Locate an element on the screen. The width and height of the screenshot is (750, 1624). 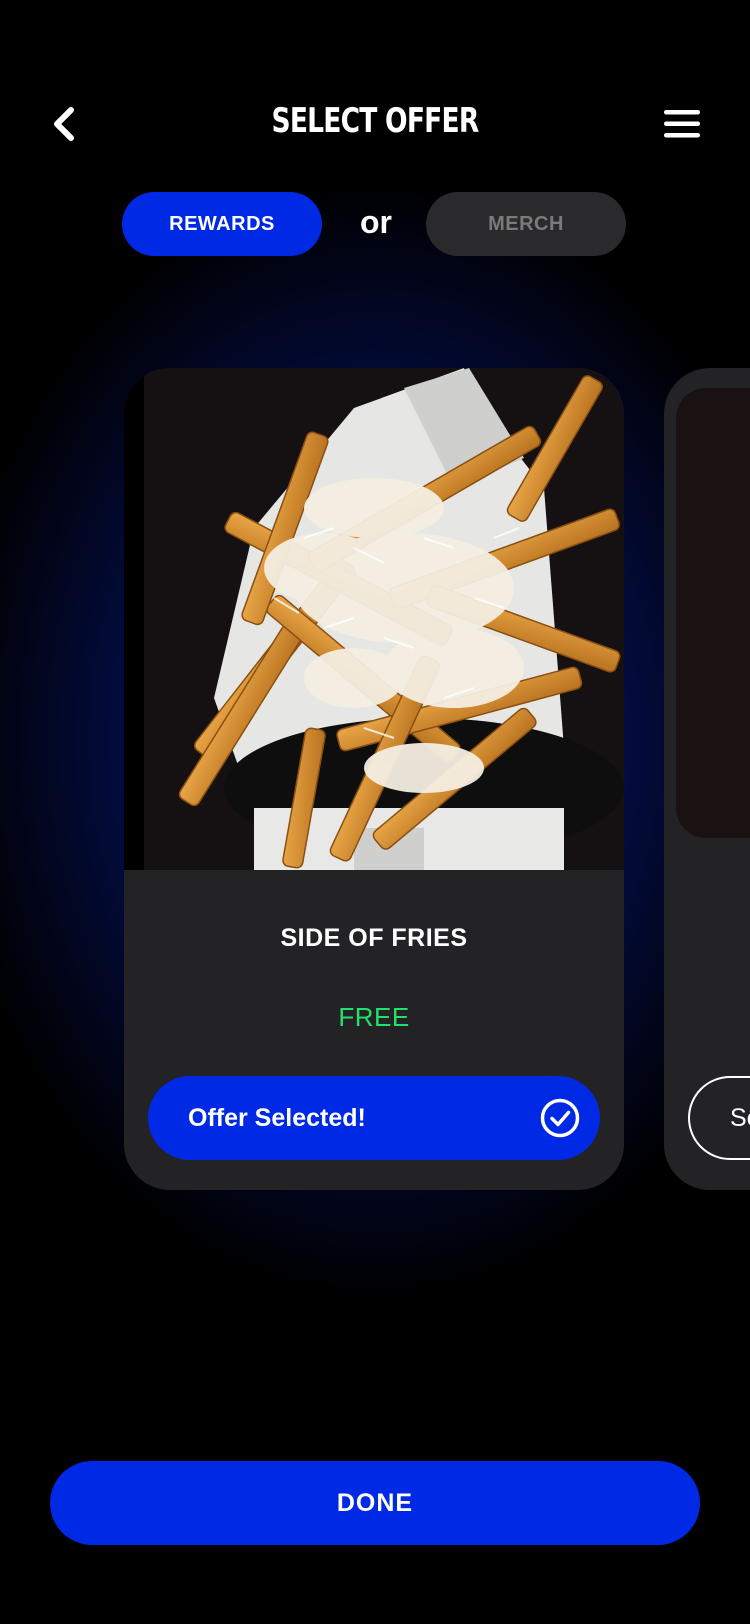
page-title: SELECT OFFER is located at coordinates (375, 121).